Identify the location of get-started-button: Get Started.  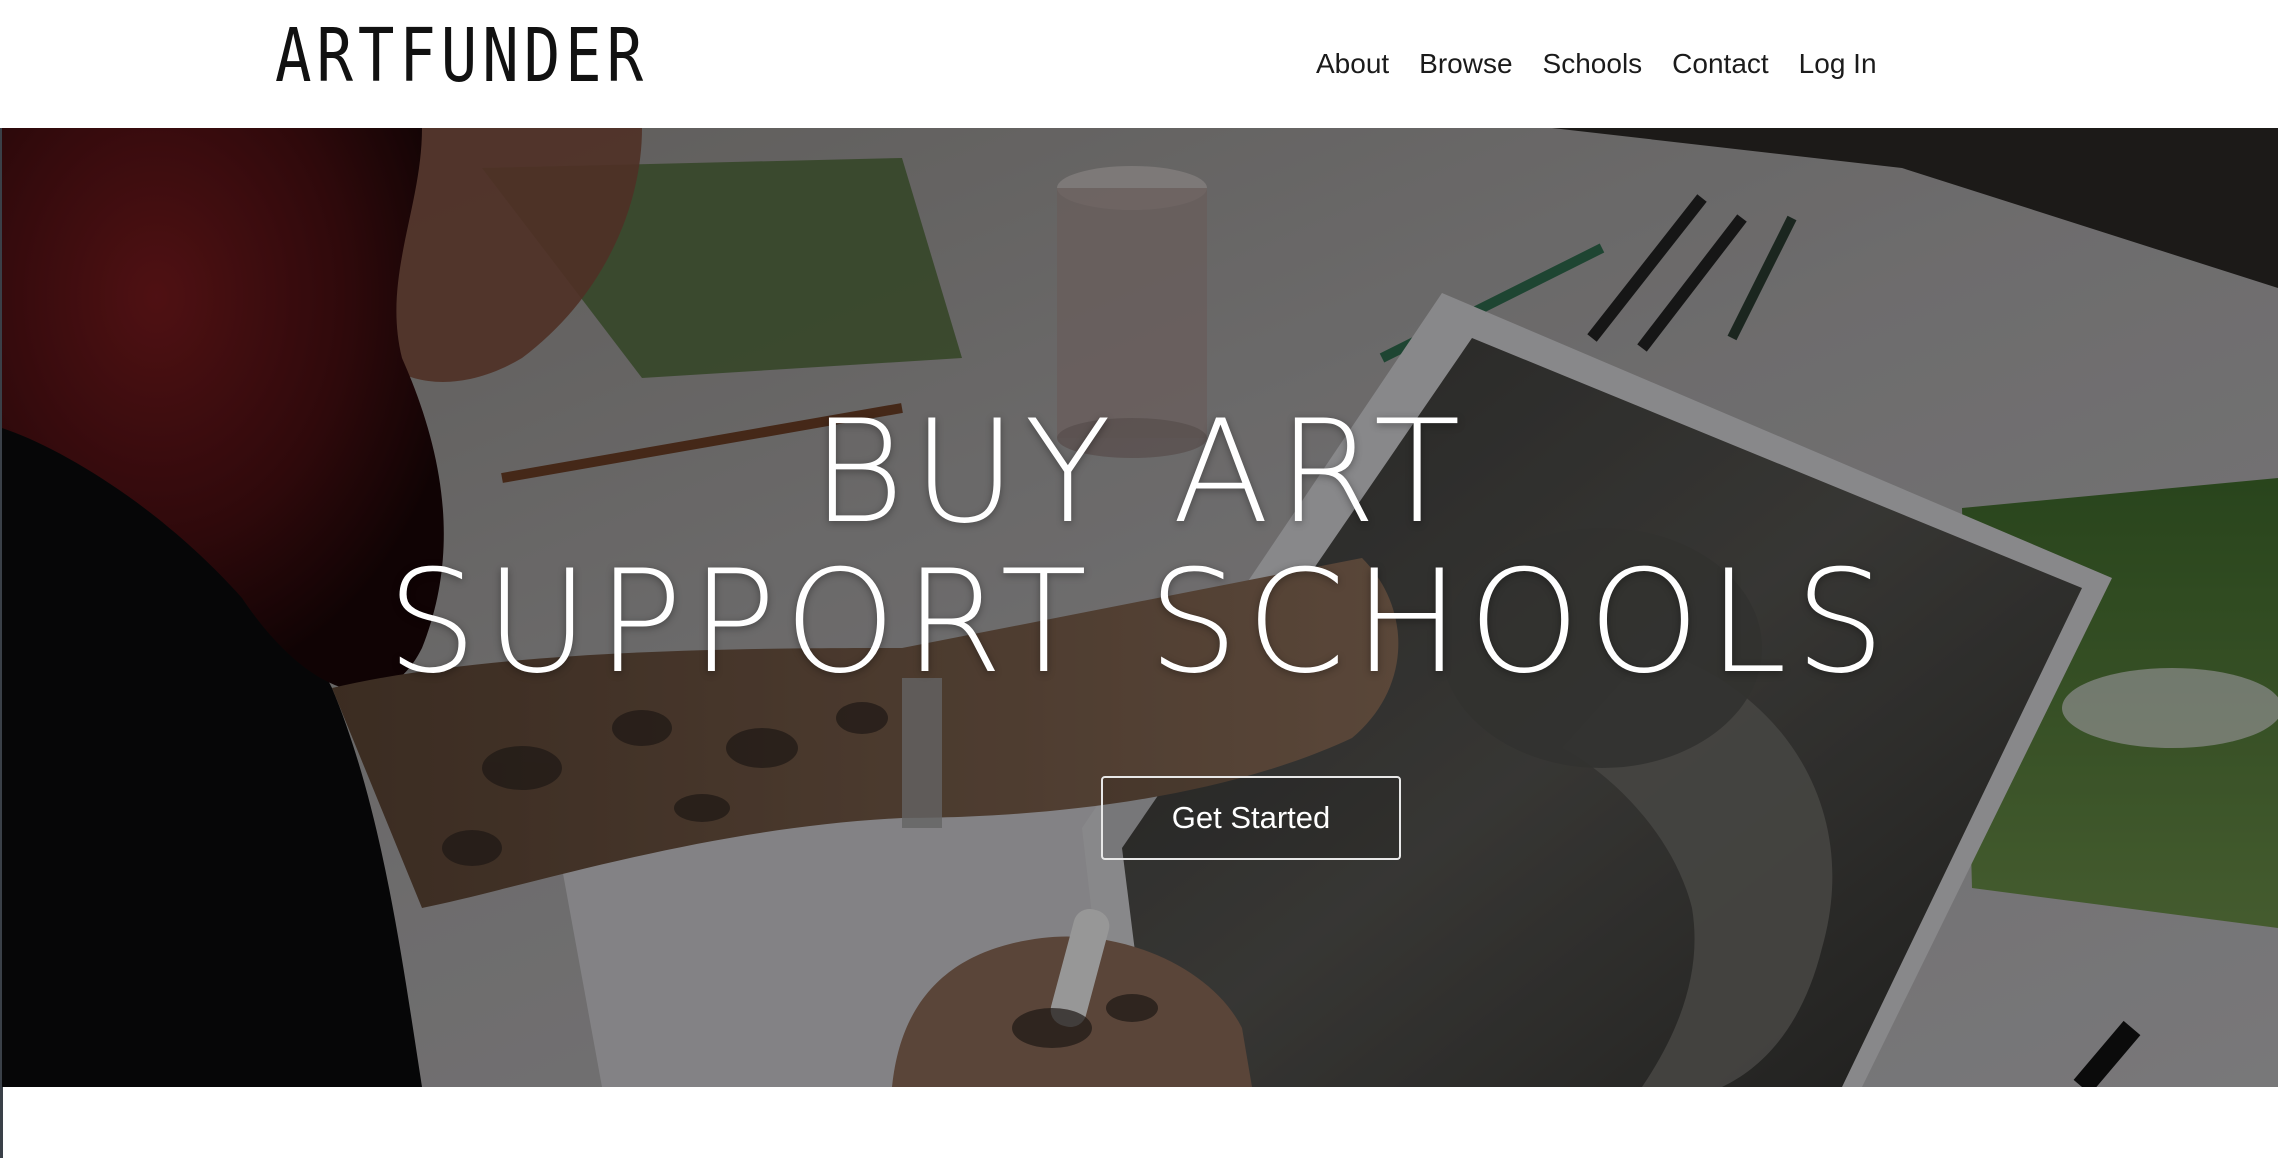
(1251, 818).